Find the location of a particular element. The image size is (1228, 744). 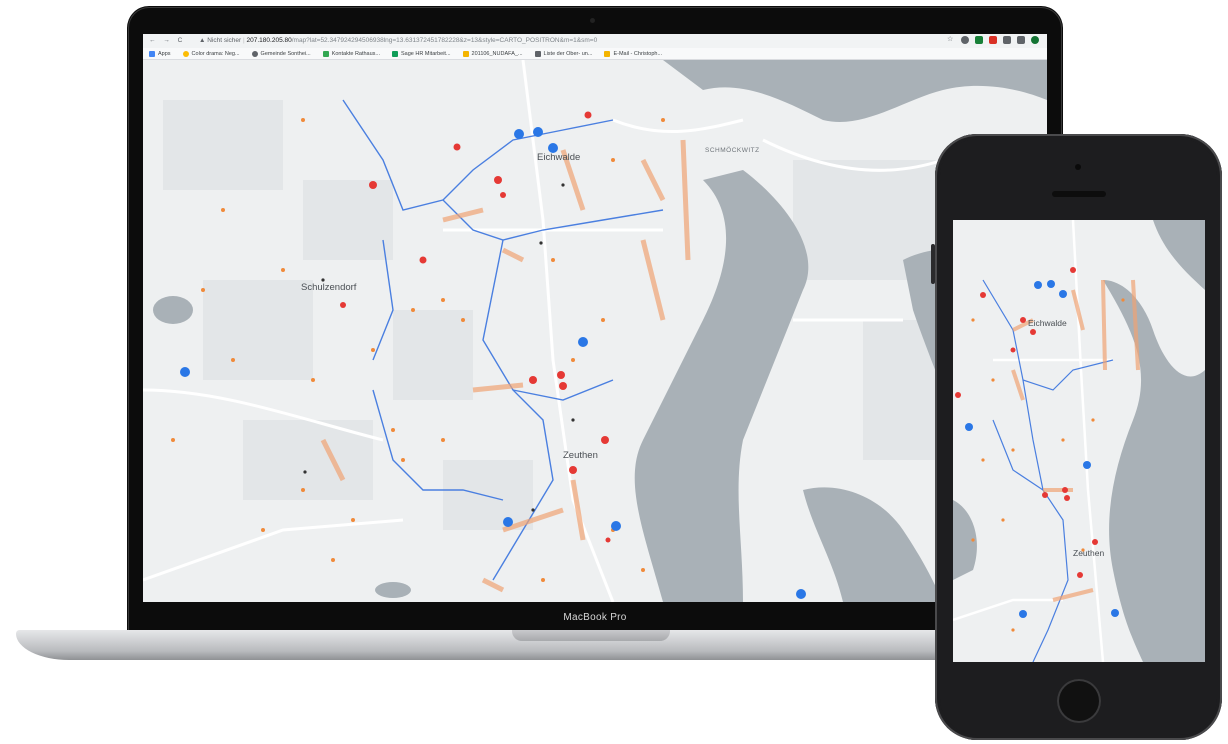

bookmark-item: Apps is located at coordinates (160, 53).